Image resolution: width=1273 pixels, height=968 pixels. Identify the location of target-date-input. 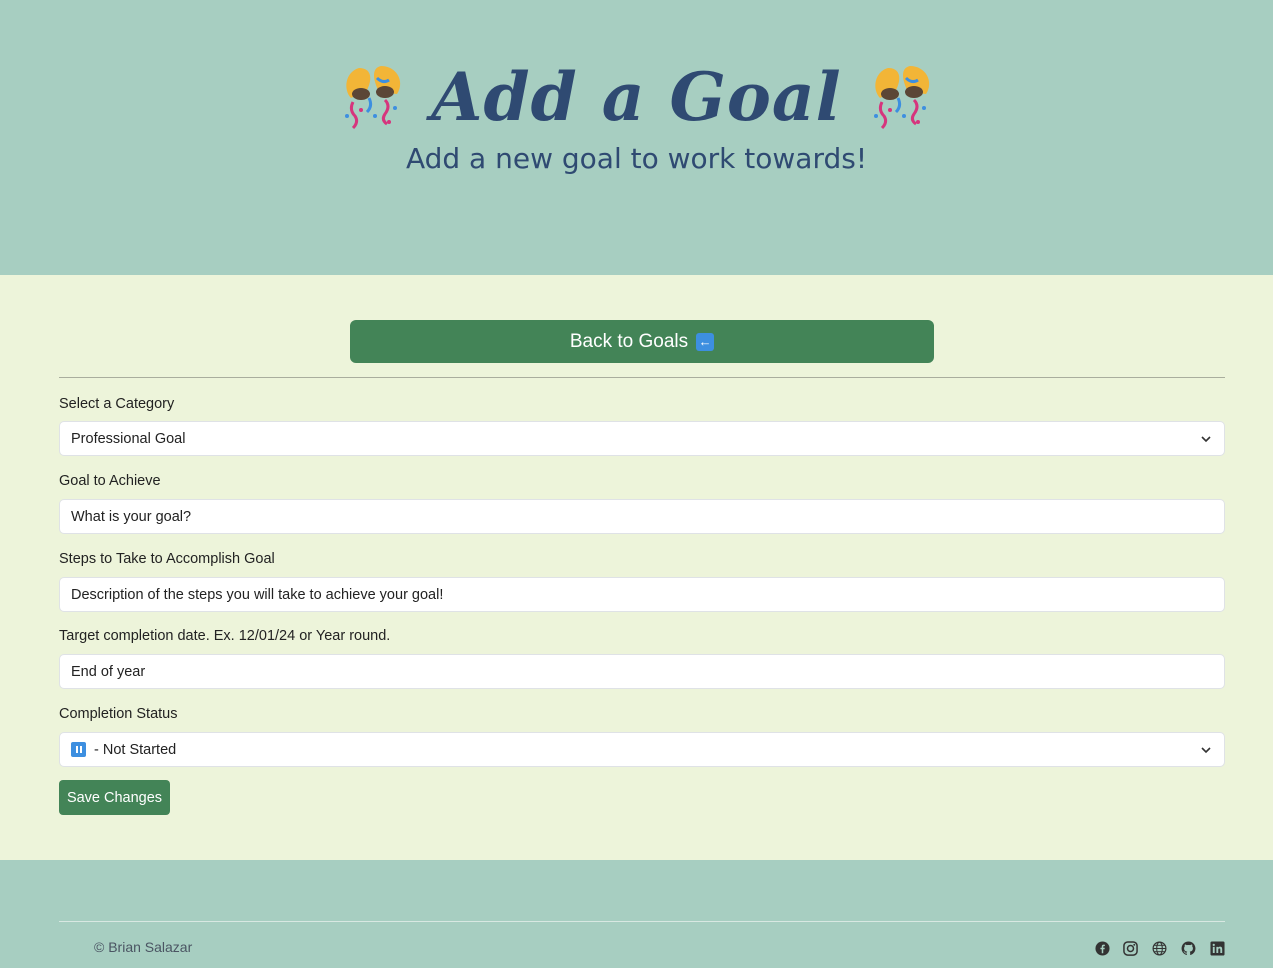
(642, 671).